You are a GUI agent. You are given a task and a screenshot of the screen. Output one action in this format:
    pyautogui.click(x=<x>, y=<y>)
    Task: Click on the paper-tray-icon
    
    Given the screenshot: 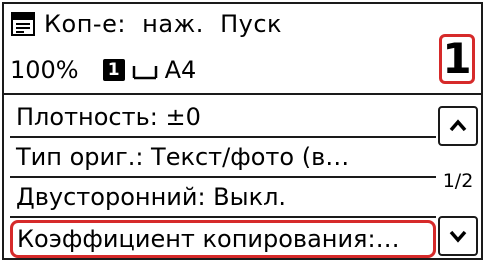 What is the action you would take?
    pyautogui.click(x=145, y=70)
    